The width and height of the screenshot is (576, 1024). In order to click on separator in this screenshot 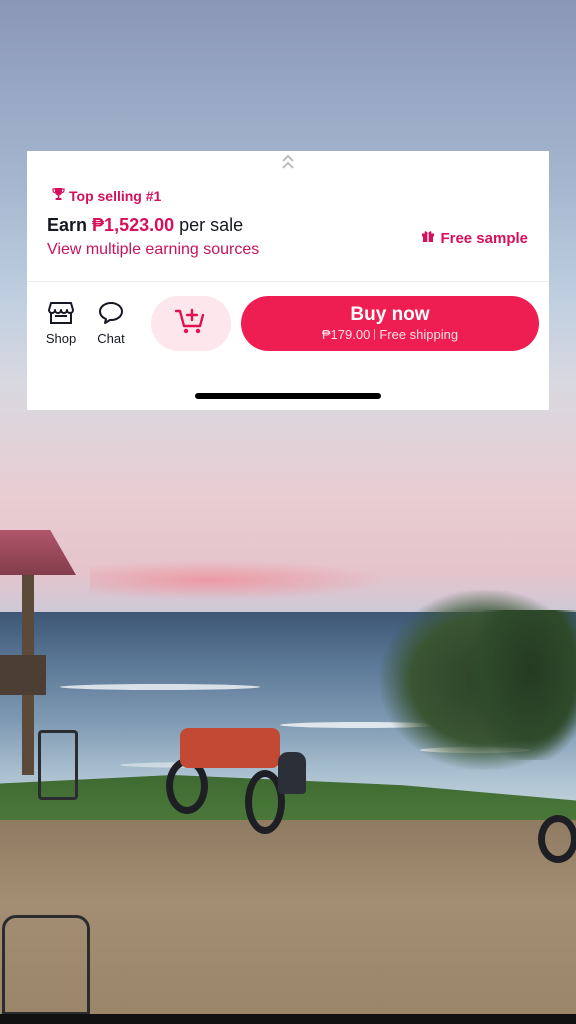, I will do `click(375, 334)`.